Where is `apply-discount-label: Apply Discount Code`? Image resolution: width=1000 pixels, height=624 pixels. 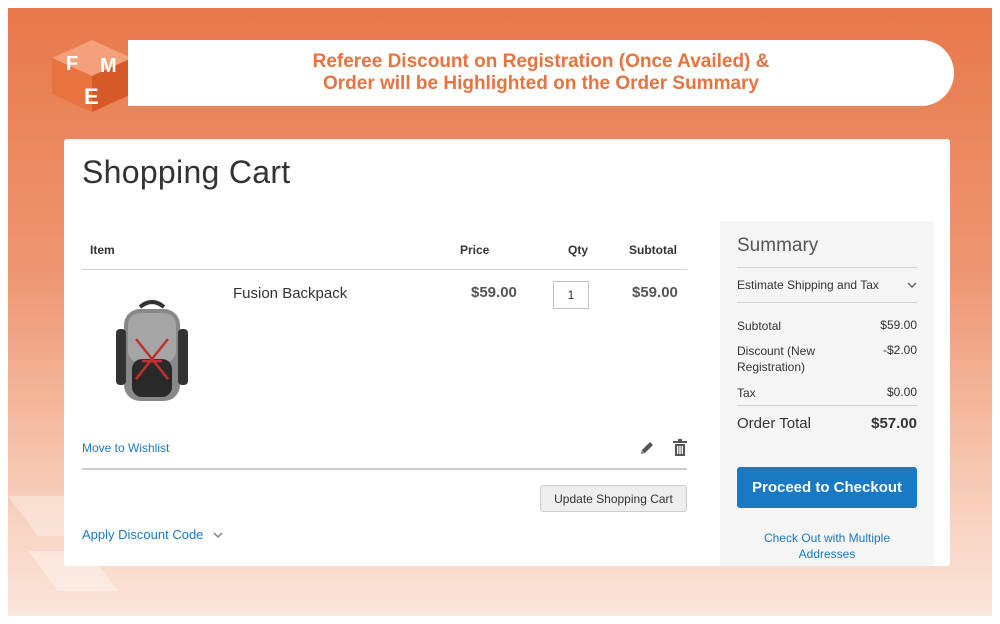 apply-discount-label: Apply Discount Code is located at coordinates (143, 534).